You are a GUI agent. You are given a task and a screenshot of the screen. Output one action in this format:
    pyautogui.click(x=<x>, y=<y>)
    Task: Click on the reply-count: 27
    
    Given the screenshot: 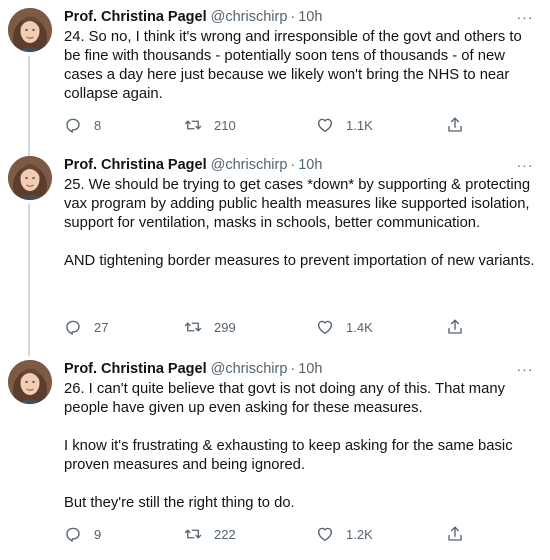 What is the action you would take?
    pyautogui.click(x=101, y=327)
    